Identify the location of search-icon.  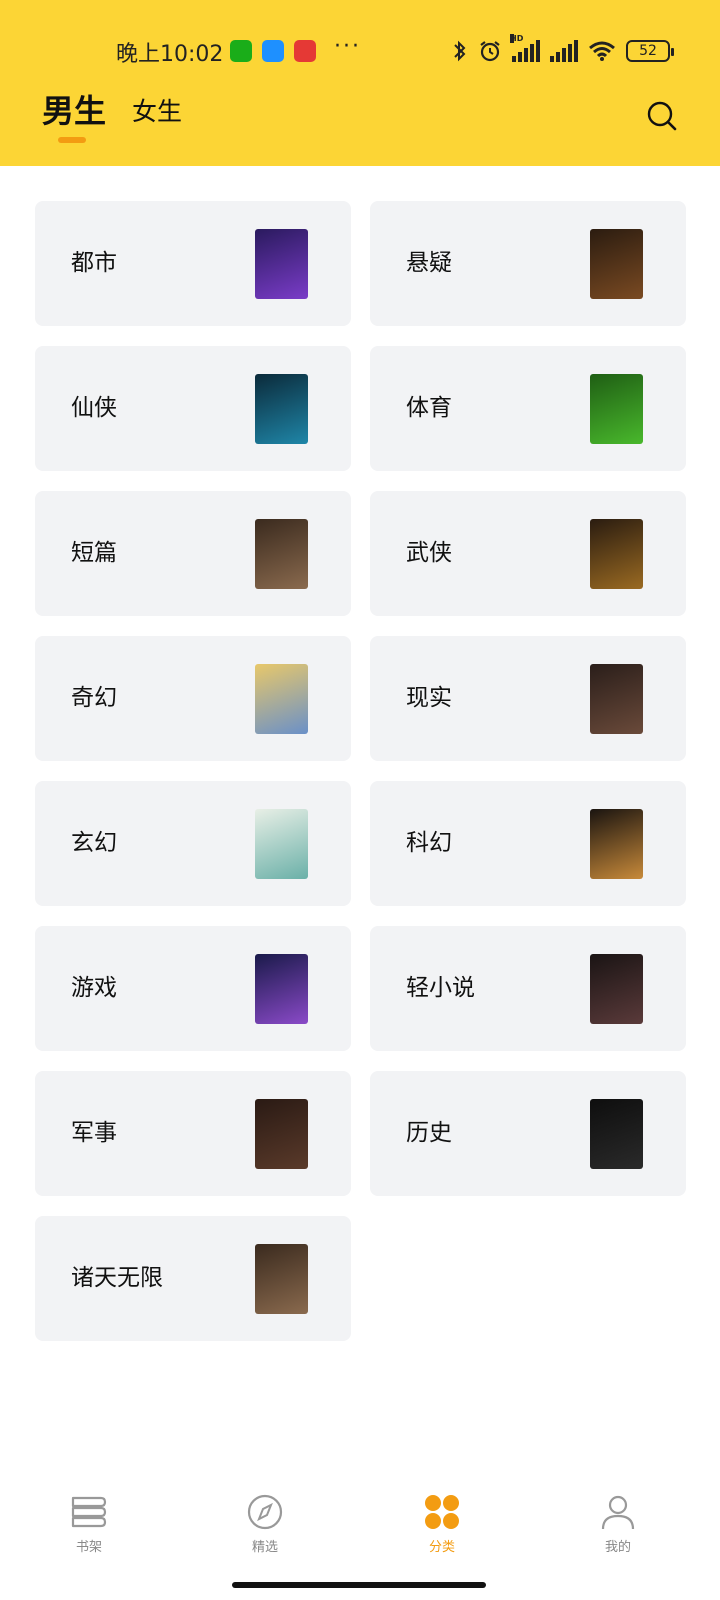
(662, 116).